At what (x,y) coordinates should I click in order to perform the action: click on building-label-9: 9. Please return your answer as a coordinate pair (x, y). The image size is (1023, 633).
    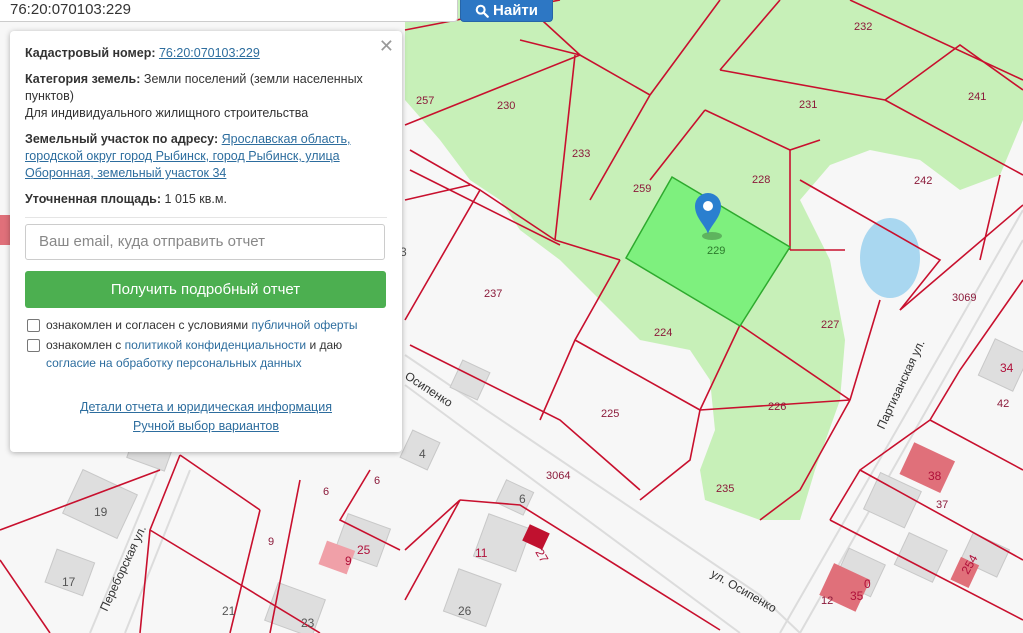
    Looking at the image, I should click on (348, 561).